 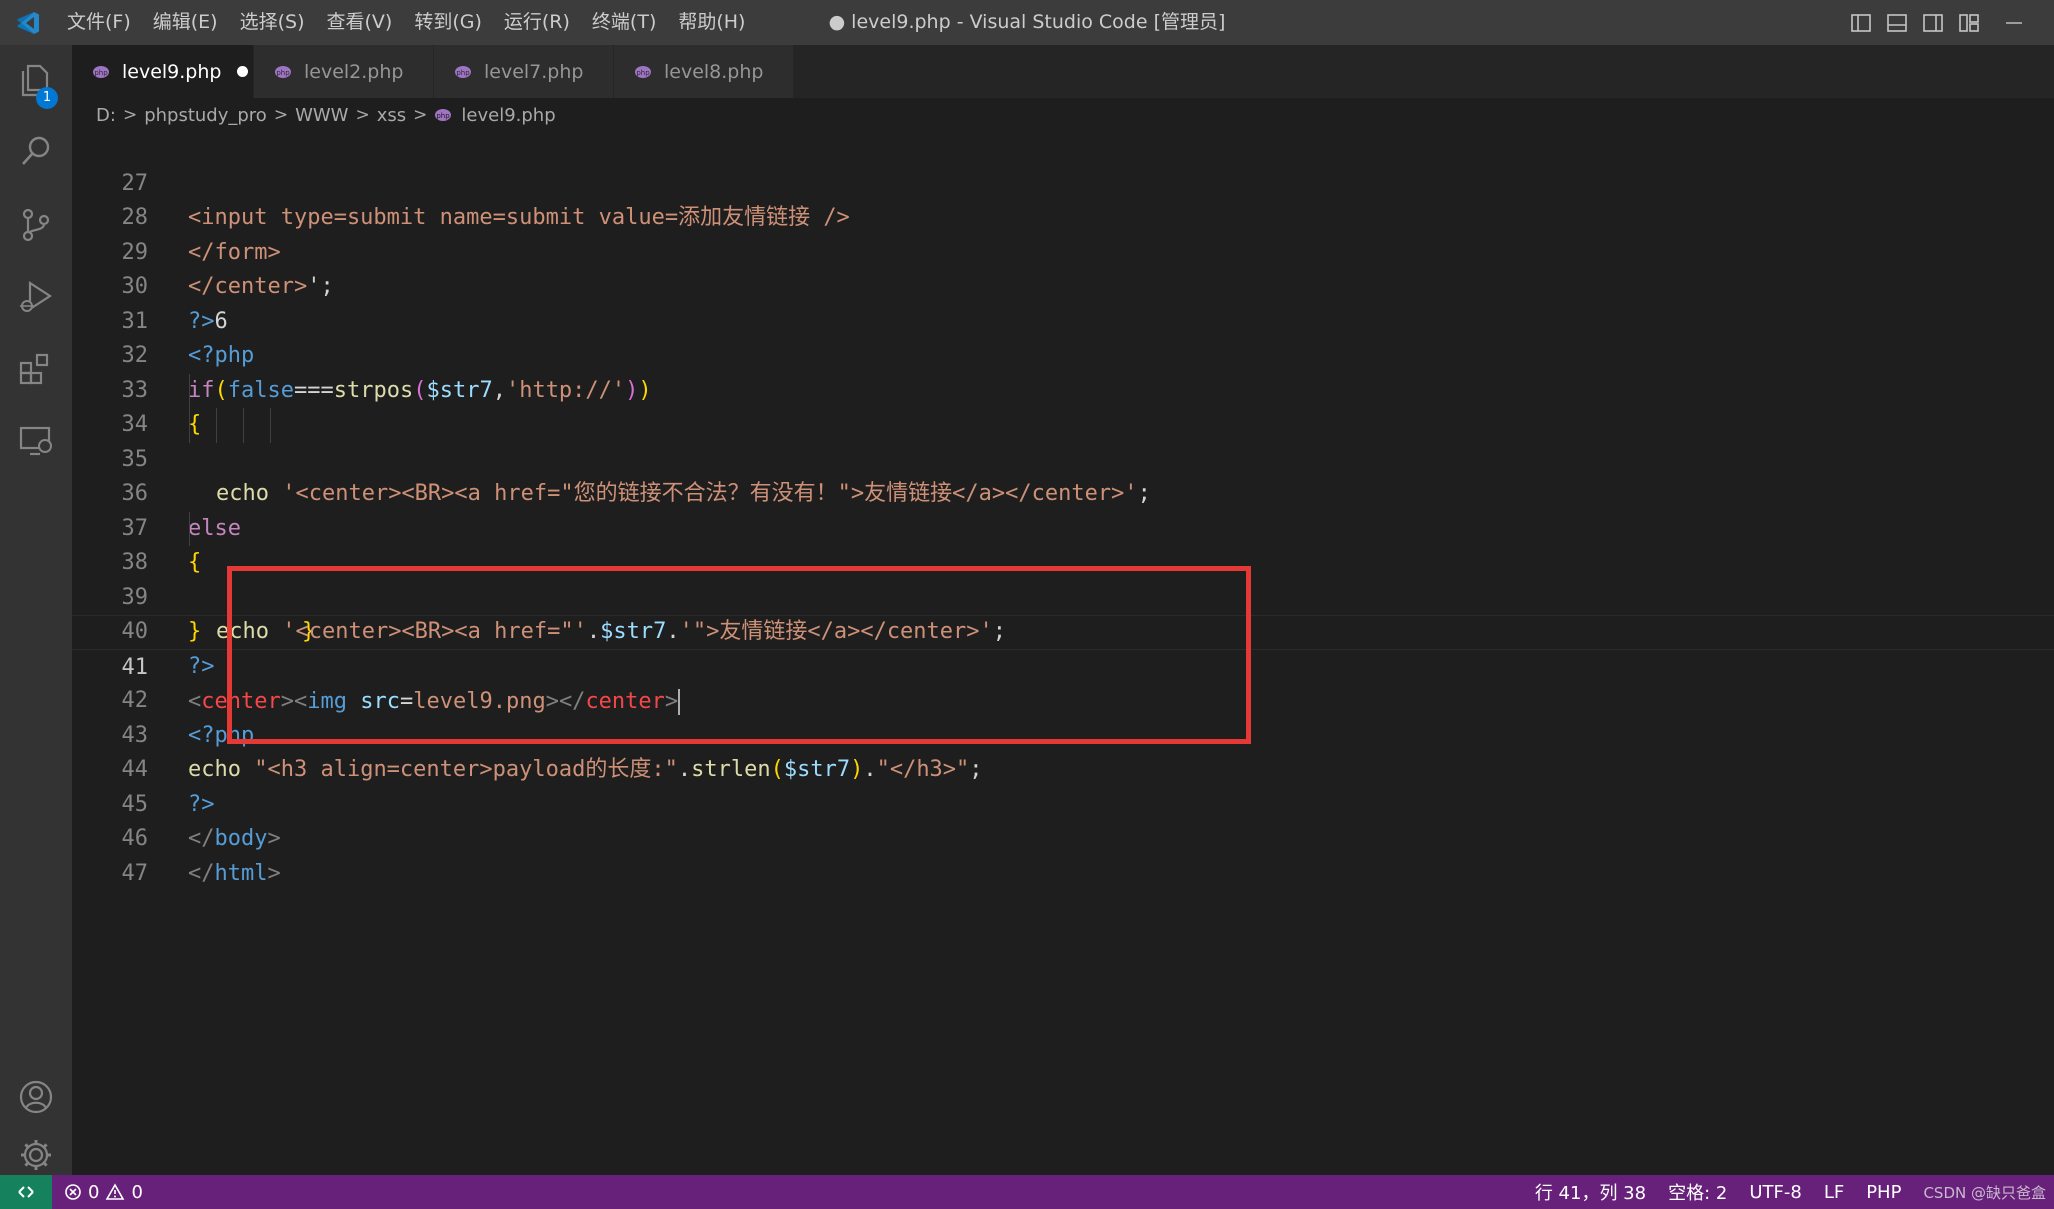 What do you see at coordinates (1063, 216) in the screenshot?
I see `code-line: 28 </form>` at bounding box center [1063, 216].